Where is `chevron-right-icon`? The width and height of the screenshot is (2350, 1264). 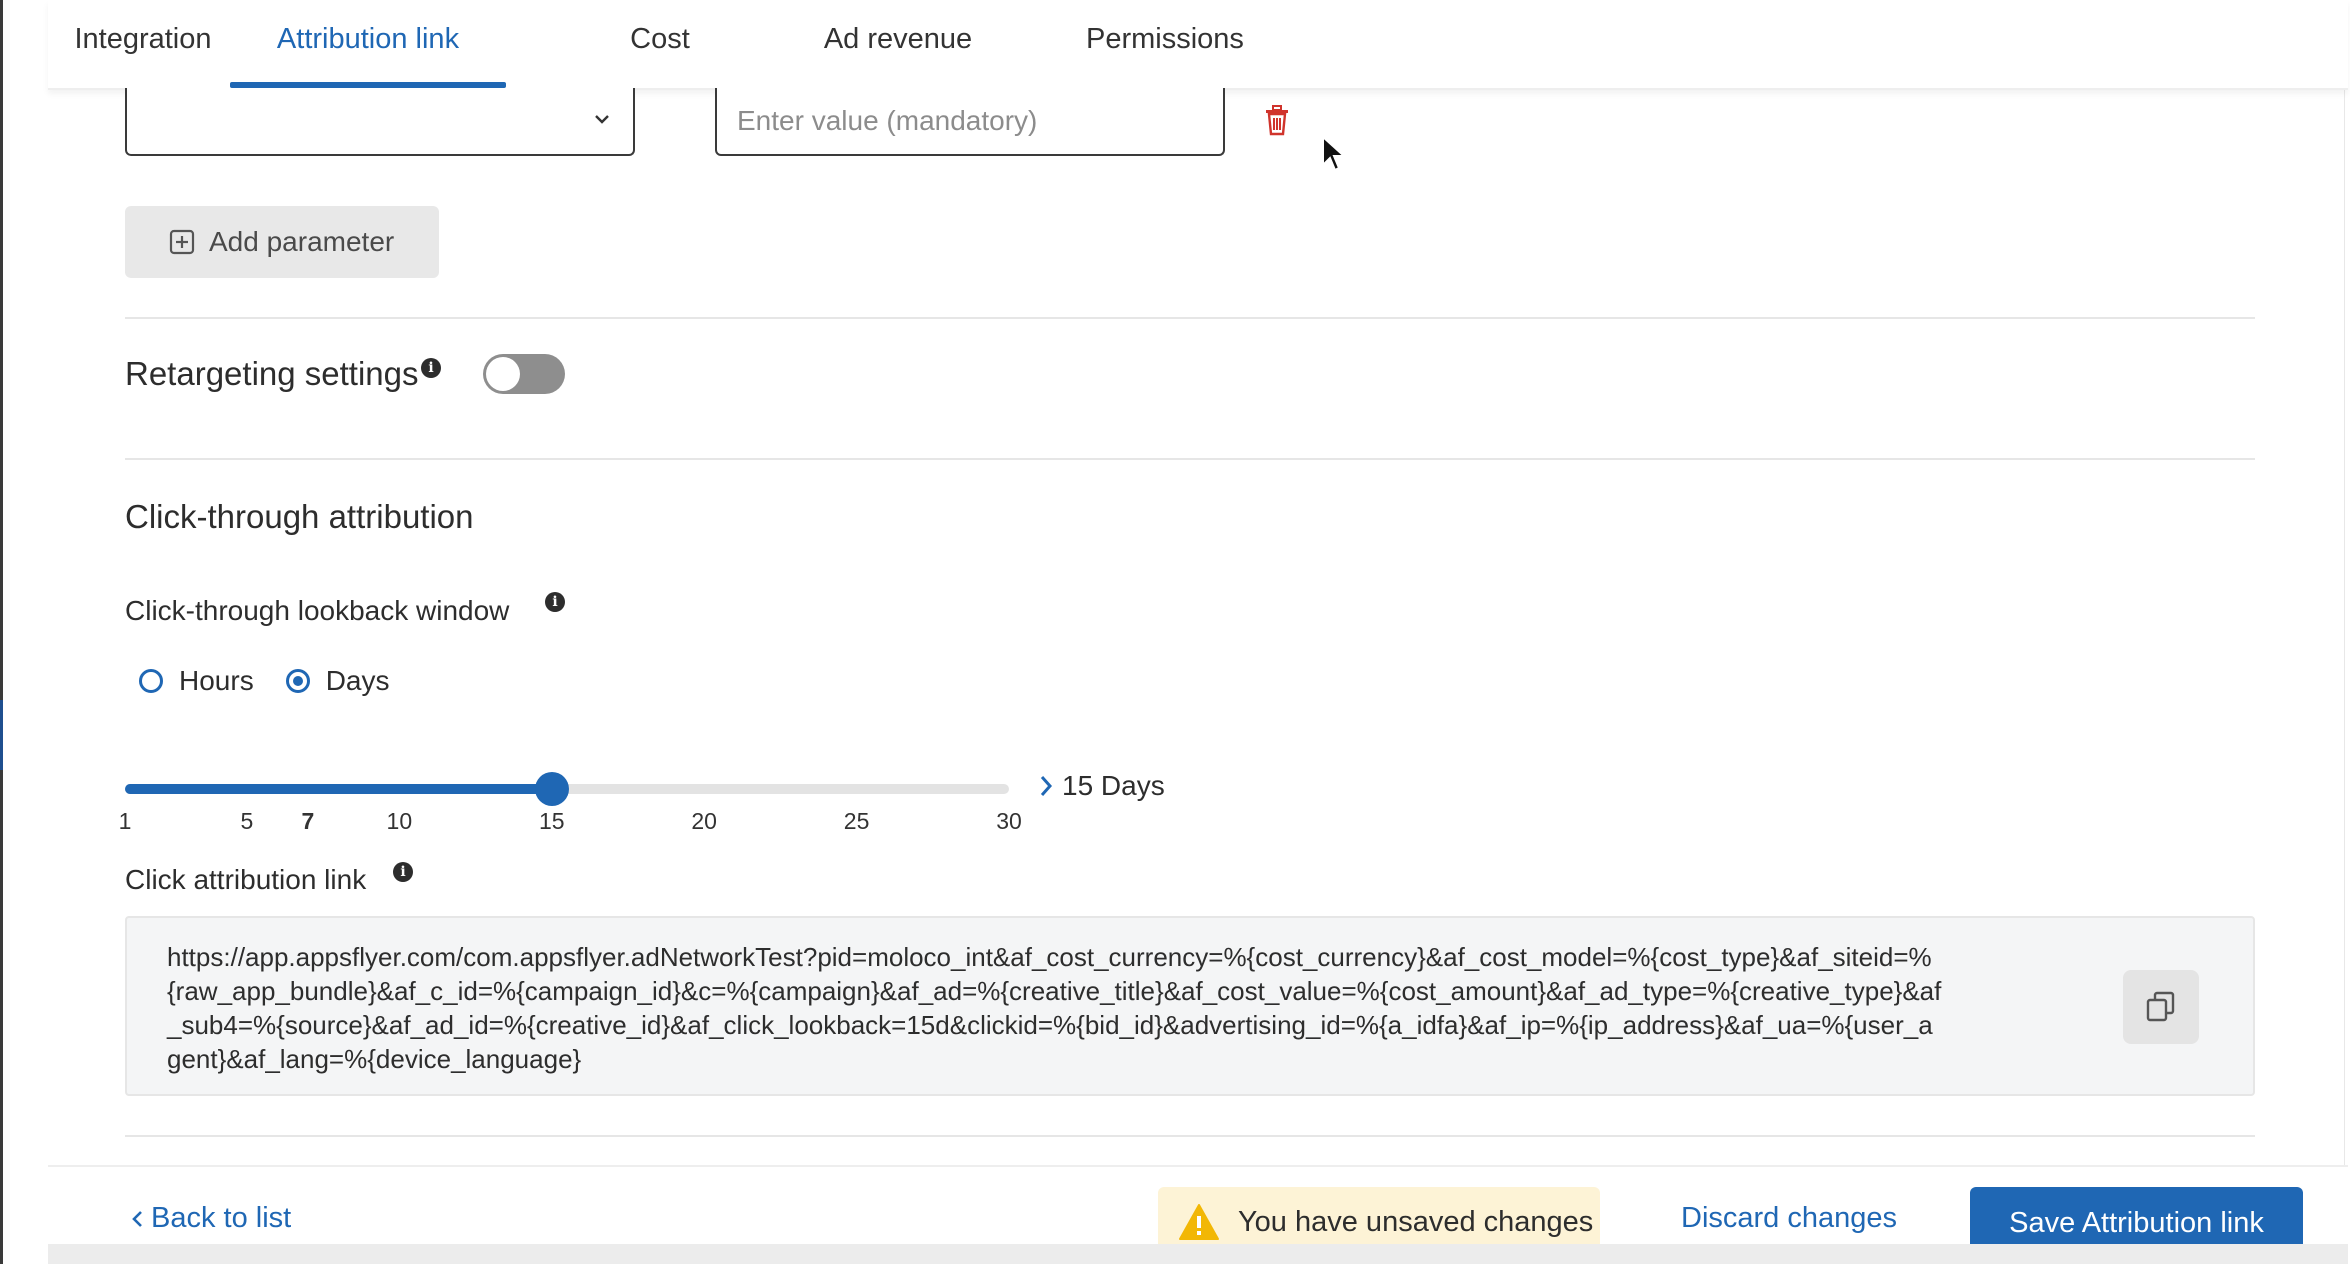 chevron-right-icon is located at coordinates (1046, 786).